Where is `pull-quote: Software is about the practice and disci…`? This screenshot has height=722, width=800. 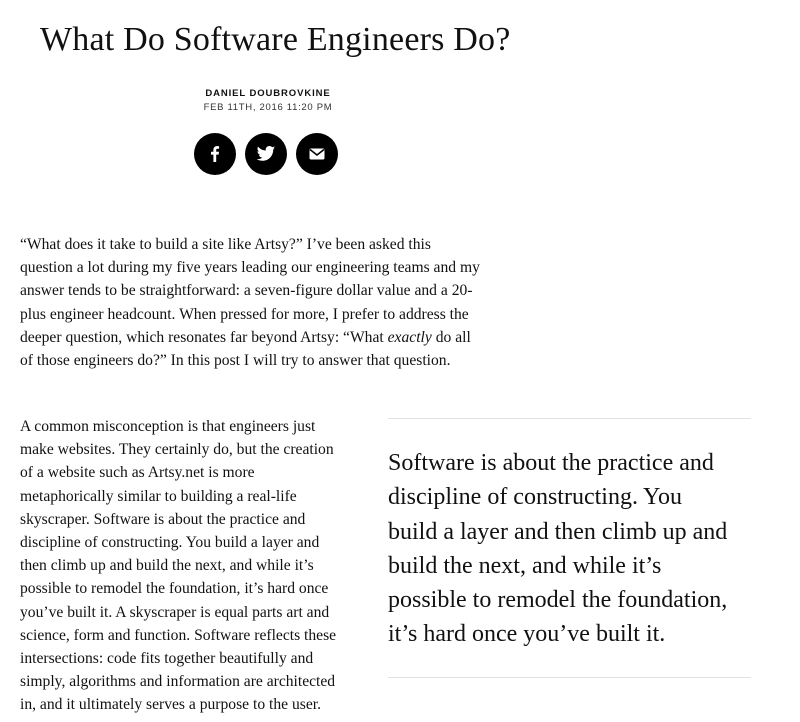 pull-quote: Software is about the practice and disci… is located at coordinates (558, 549).